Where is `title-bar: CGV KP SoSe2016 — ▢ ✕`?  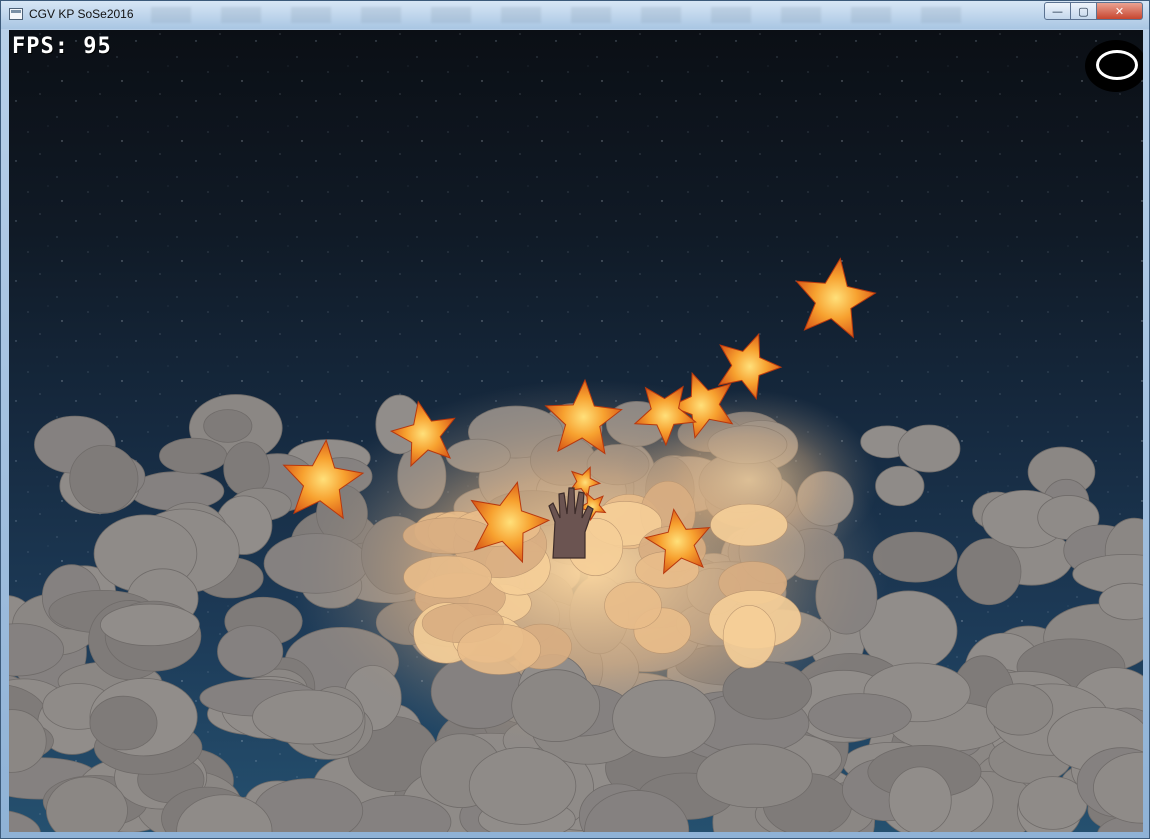
title-bar: CGV KP SoSe2016 — ▢ ✕ is located at coordinates (575, 15).